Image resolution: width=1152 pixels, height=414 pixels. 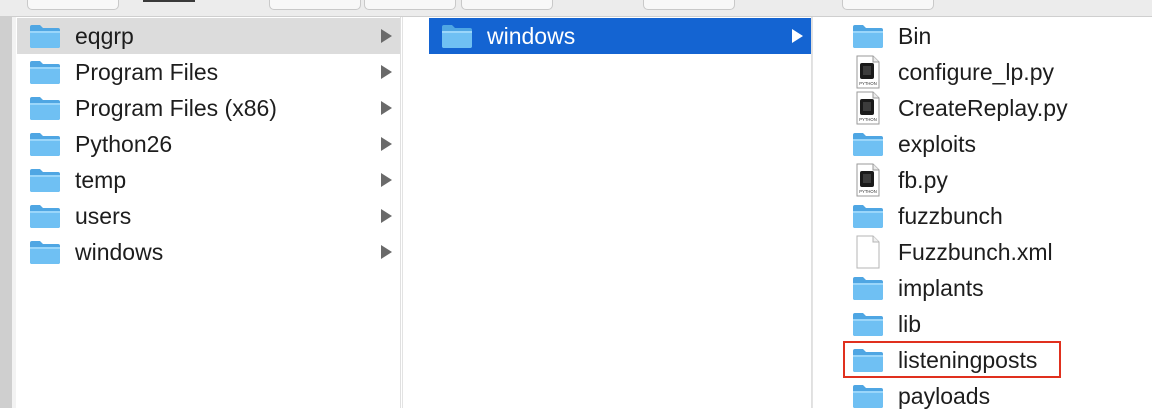 I want to click on folder-item-python26: Python26, so click(x=208, y=144).